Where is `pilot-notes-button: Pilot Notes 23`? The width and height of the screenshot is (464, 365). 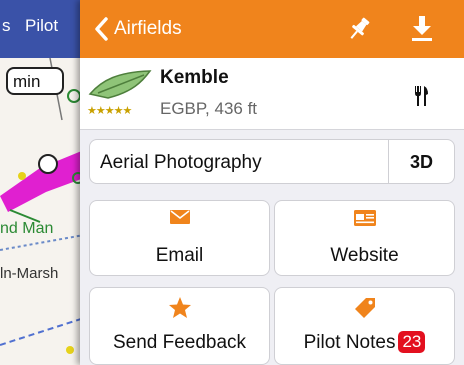 pilot-notes-button: Pilot Notes 23 is located at coordinates (364, 326).